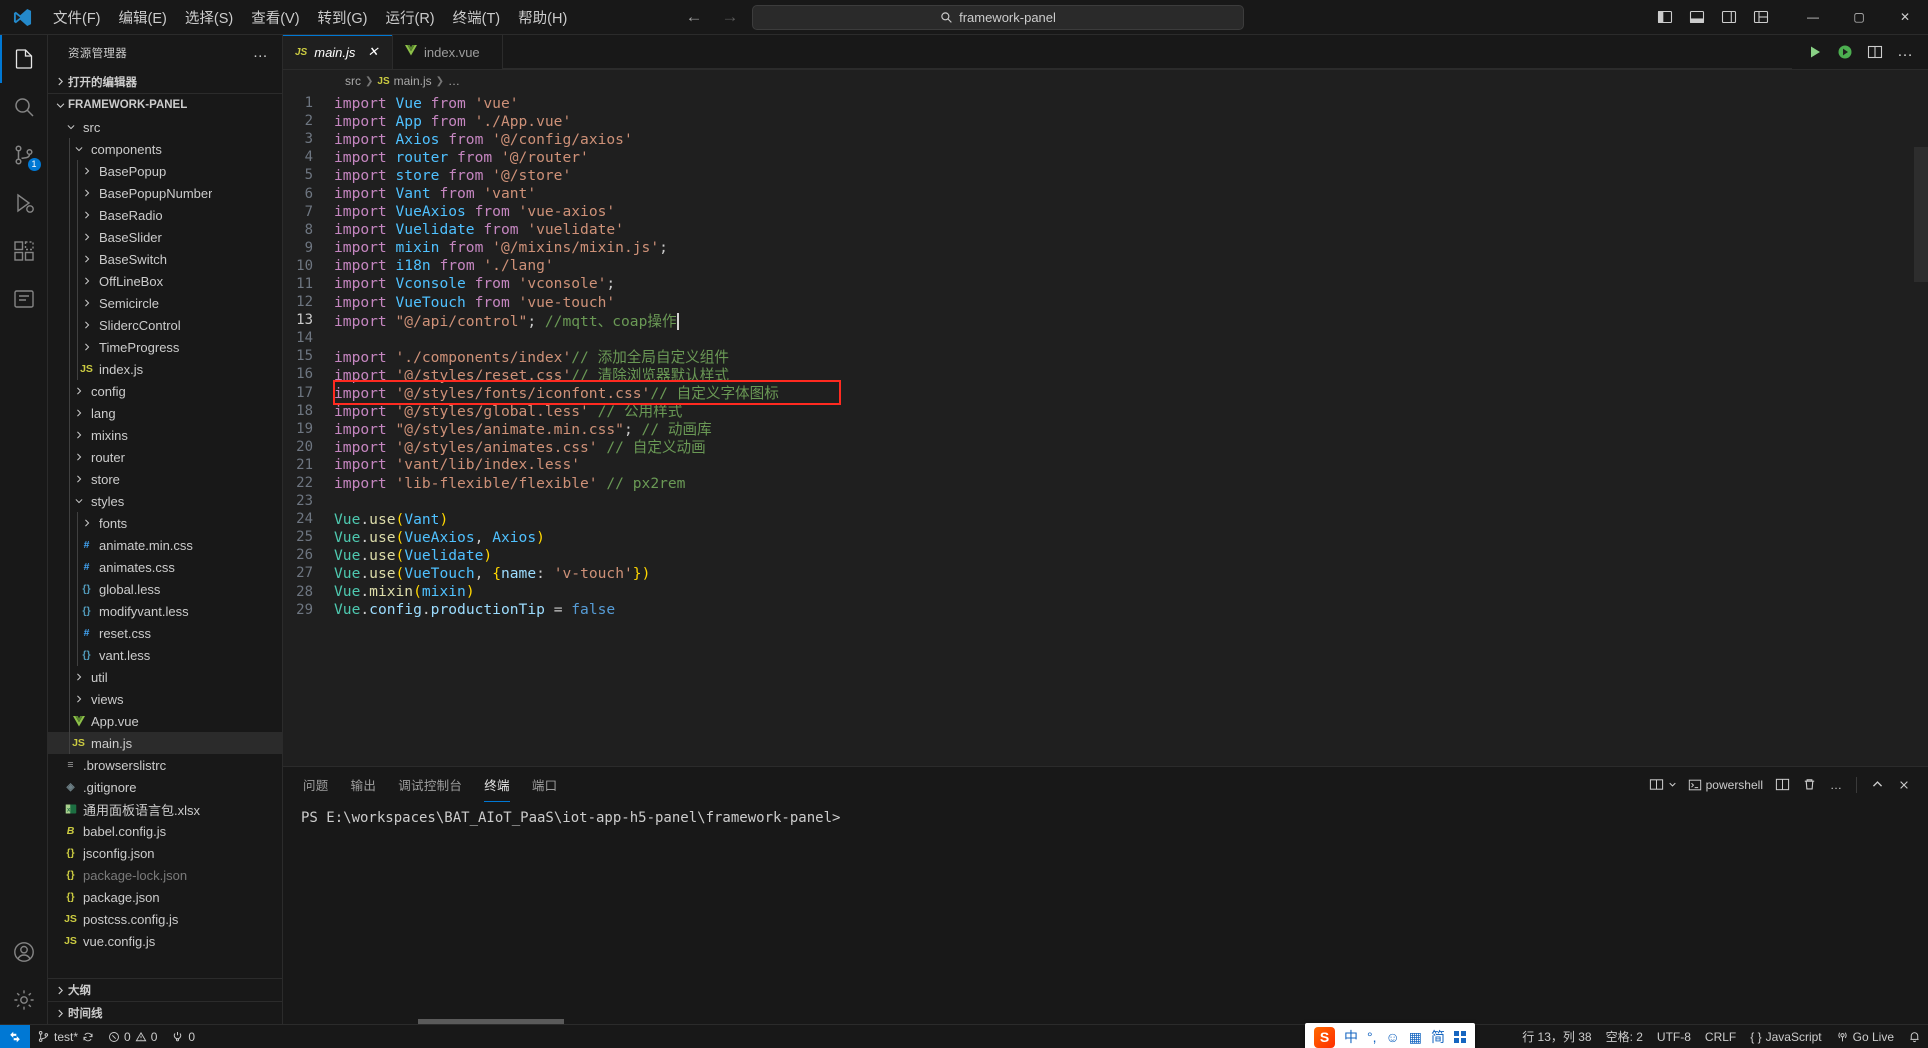 The image size is (1928, 1048). I want to click on menu-view: 查看(V), so click(275, 17).